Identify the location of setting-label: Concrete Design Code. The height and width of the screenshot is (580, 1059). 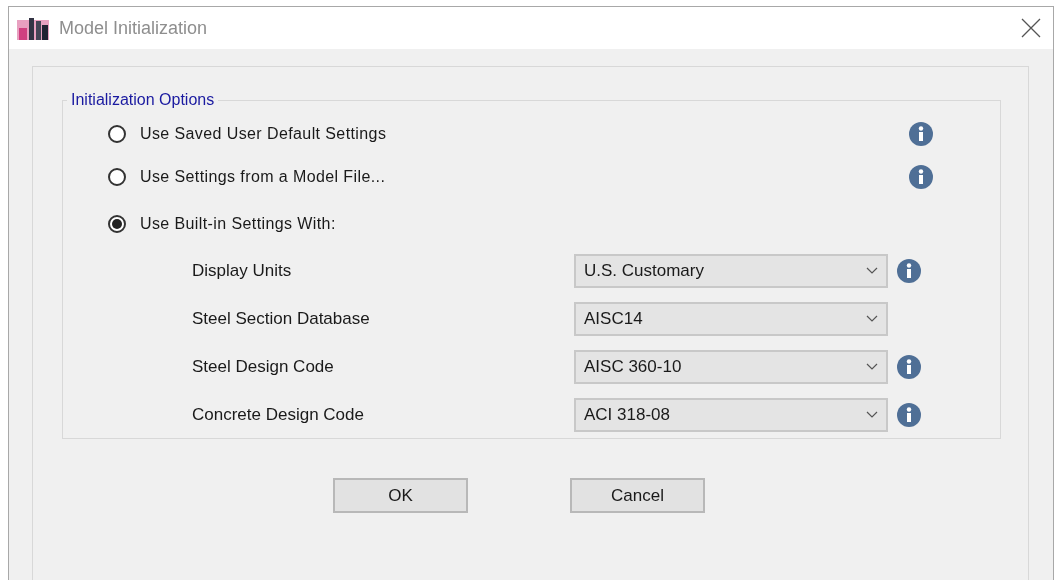
(278, 415).